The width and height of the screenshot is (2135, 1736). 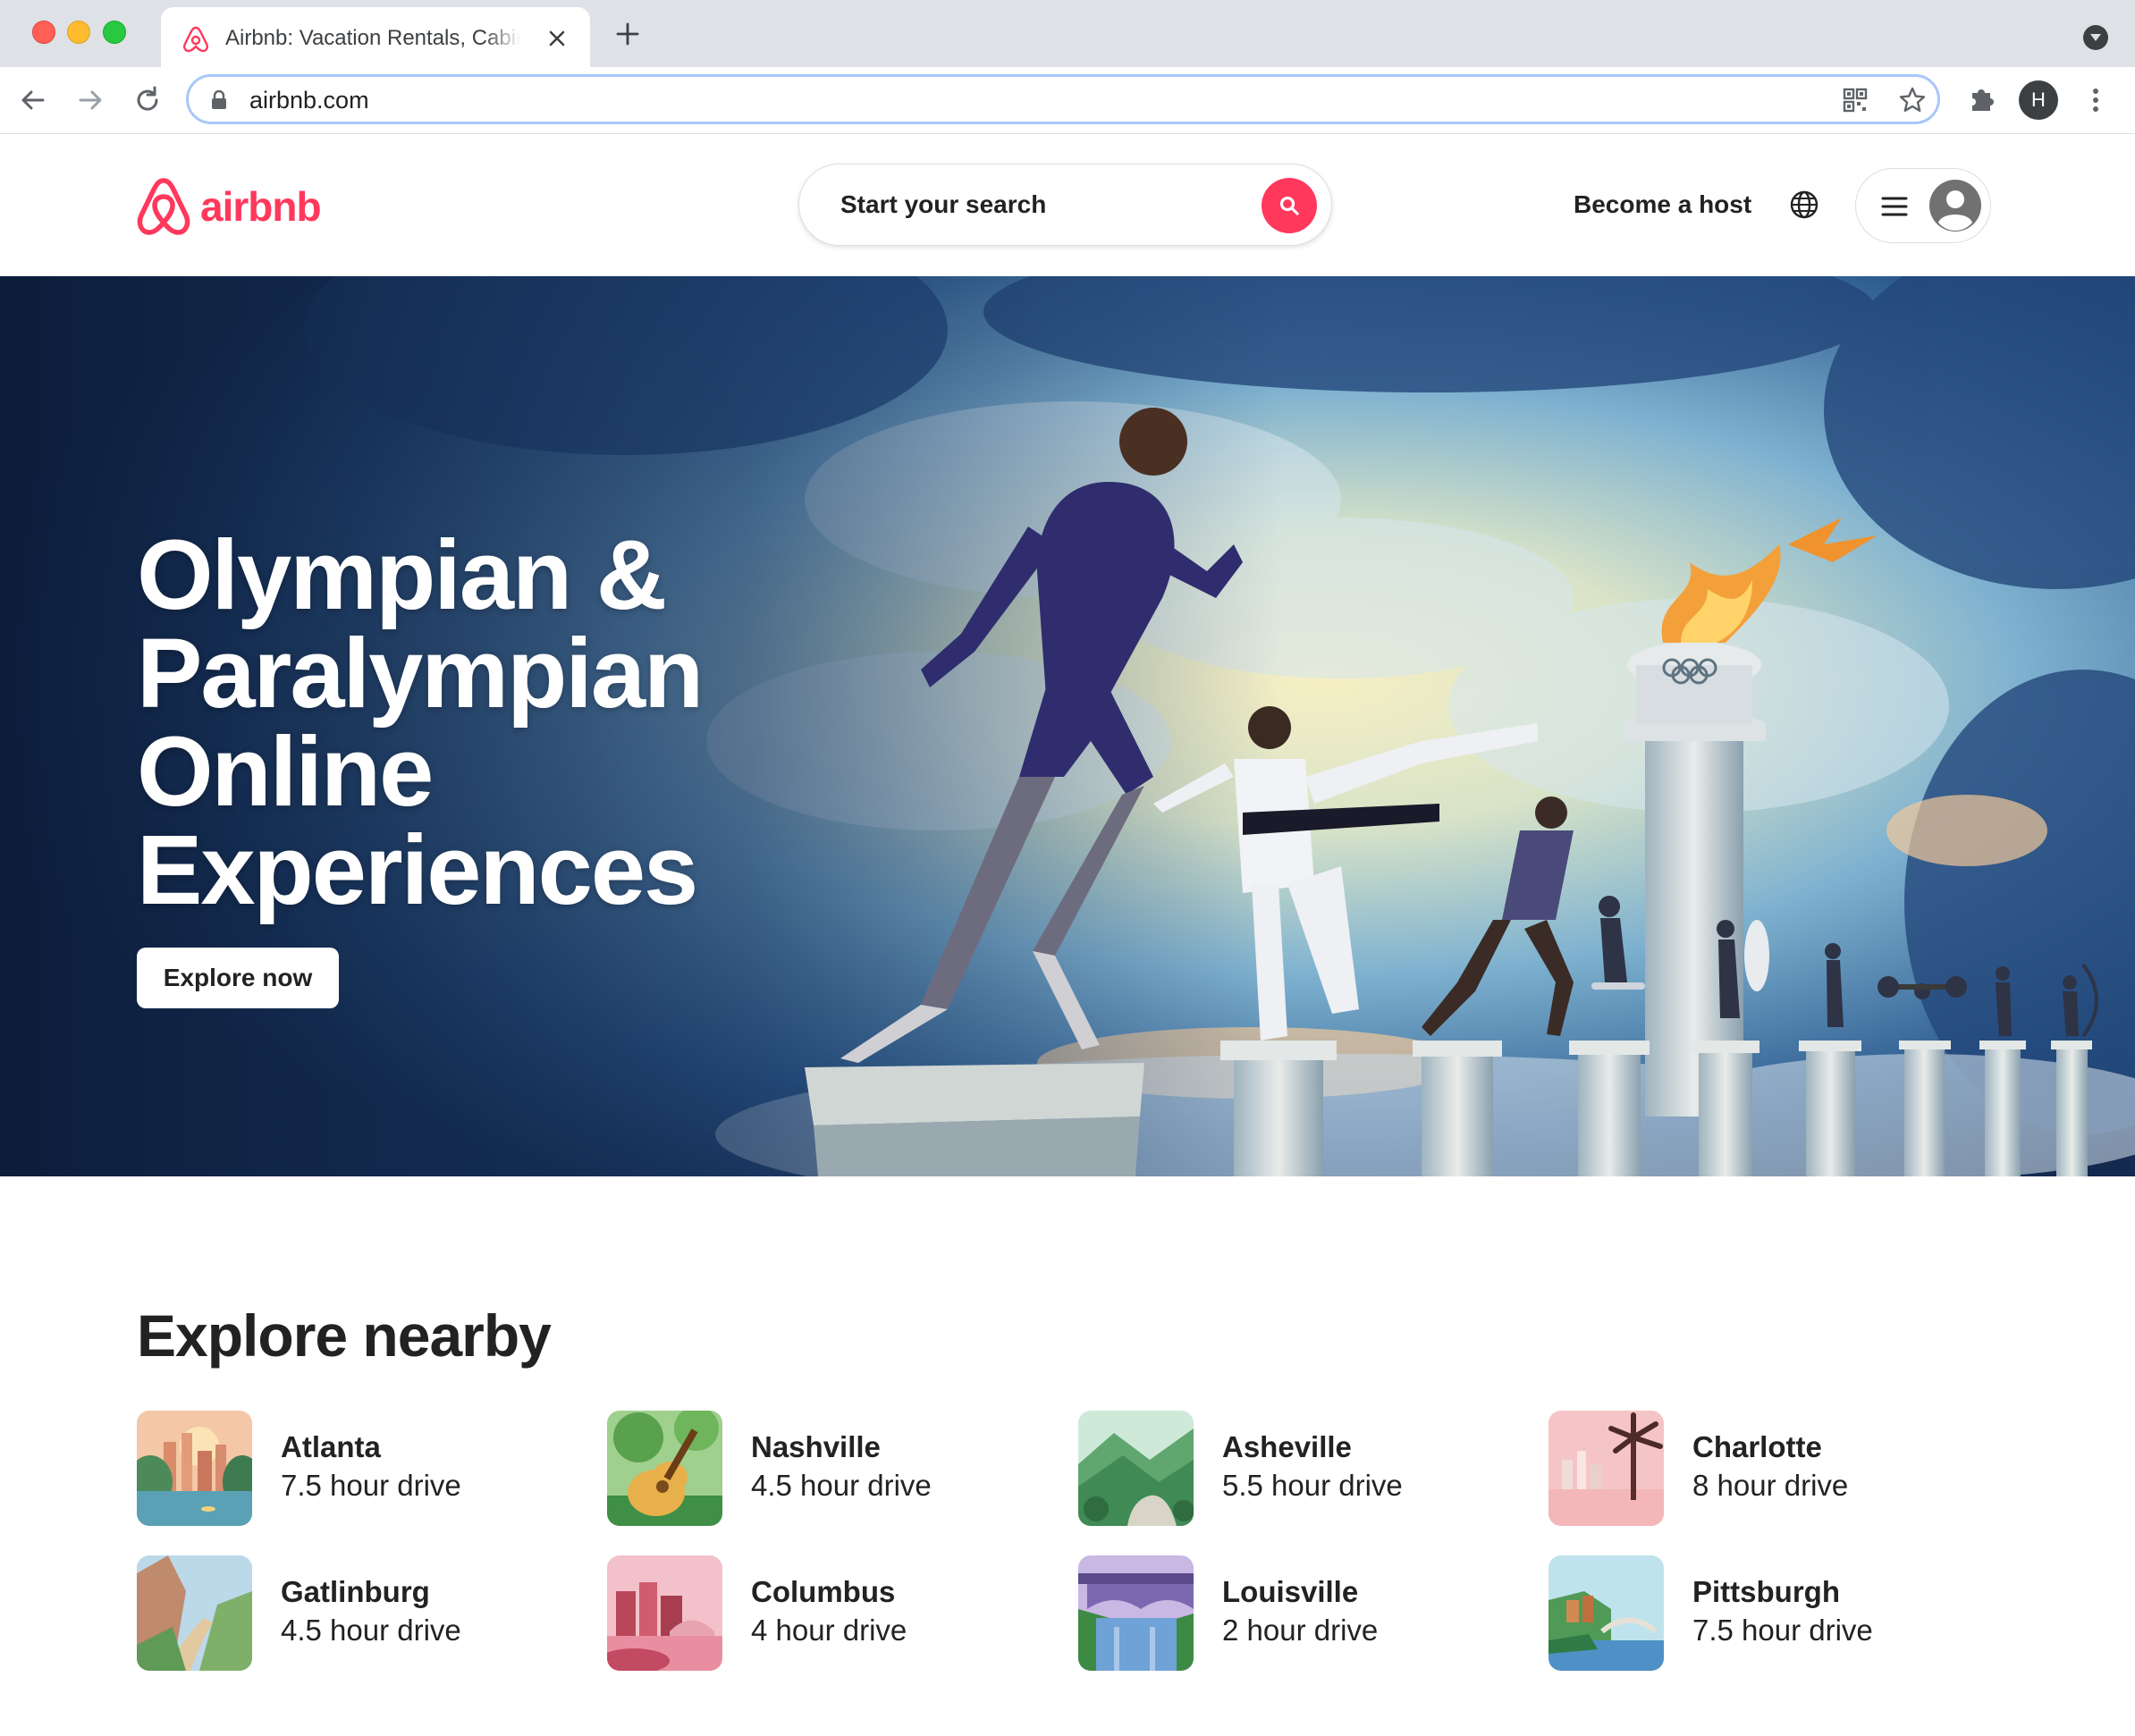 I want to click on airbnb-favicon-icon, so click(x=195, y=39).